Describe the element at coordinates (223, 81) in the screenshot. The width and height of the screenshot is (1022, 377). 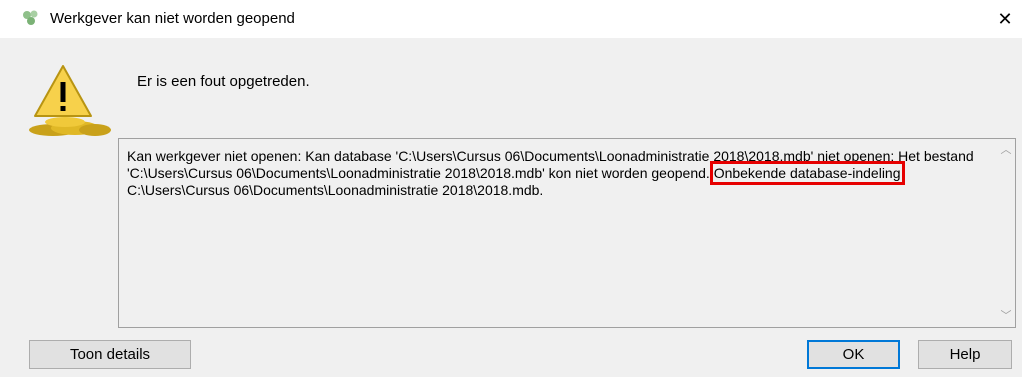
I see `header-message: Er is een fout opgetreden.` at that location.